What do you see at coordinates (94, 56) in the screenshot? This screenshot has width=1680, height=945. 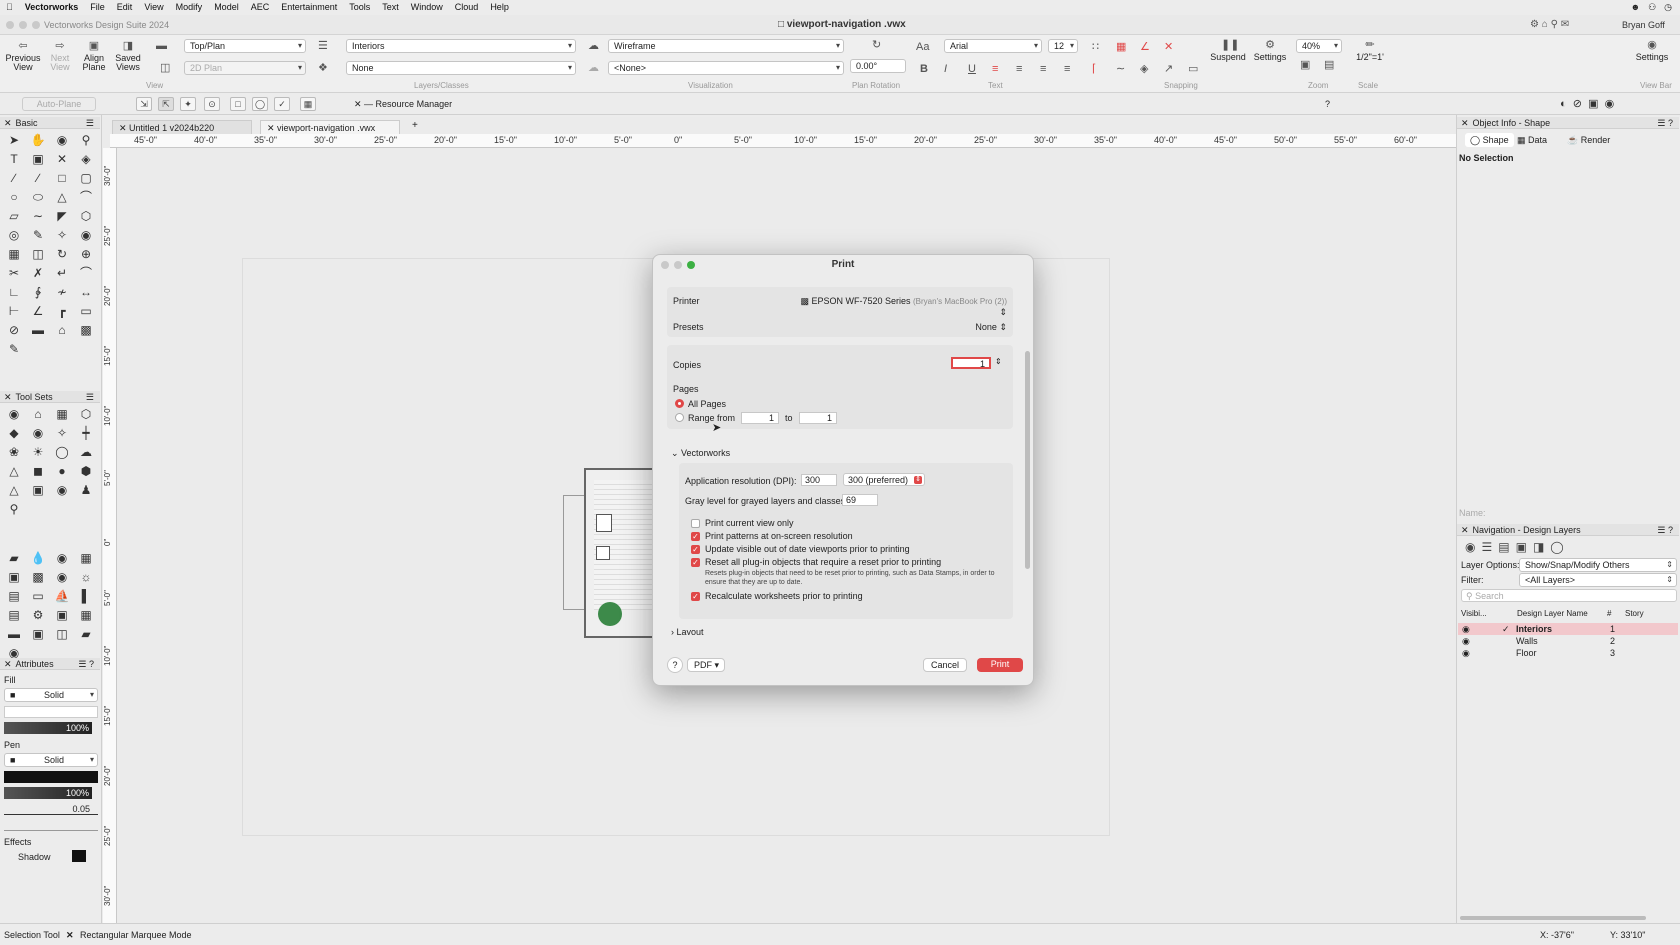 I see `align-plane-button: ▣ Align Plane` at bounding box center [94, 56].